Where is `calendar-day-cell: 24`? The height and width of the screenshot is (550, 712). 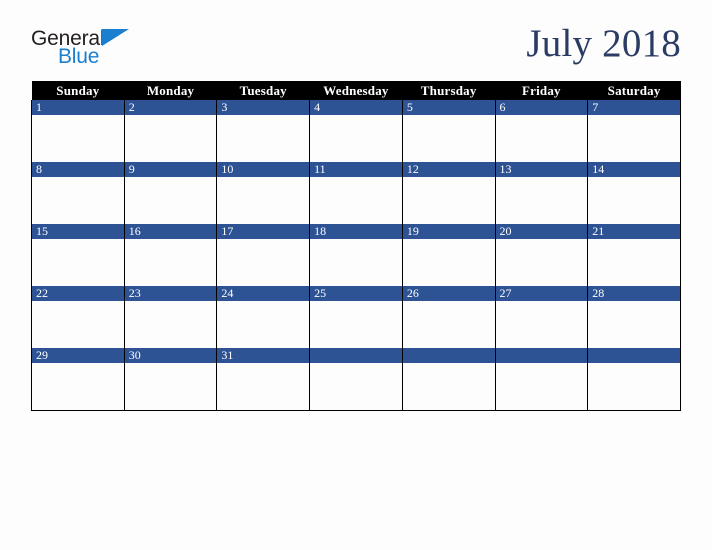
calendar-day-cell: 24 is located at coordinates (263, 317).